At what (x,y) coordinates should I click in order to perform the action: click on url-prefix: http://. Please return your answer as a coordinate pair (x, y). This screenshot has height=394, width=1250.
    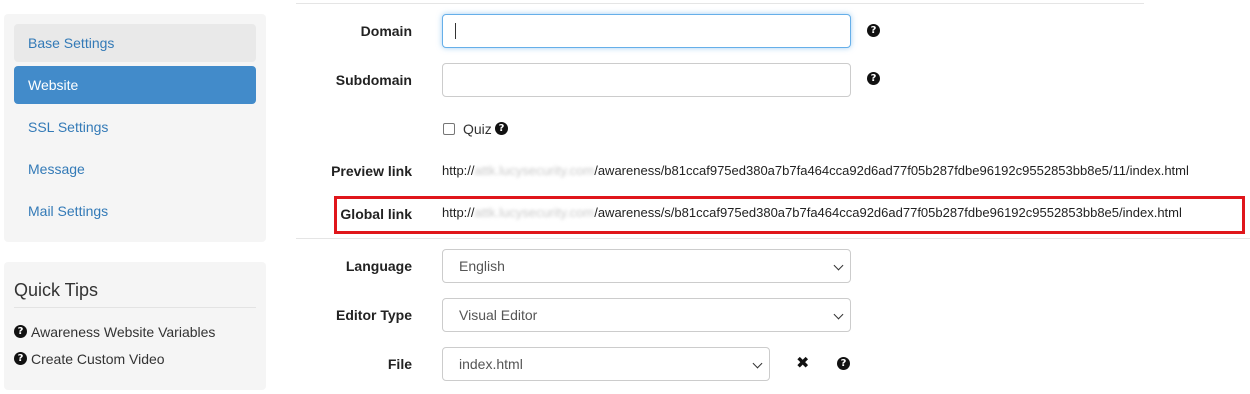
    Looking at the image, I should click on (458, 170).